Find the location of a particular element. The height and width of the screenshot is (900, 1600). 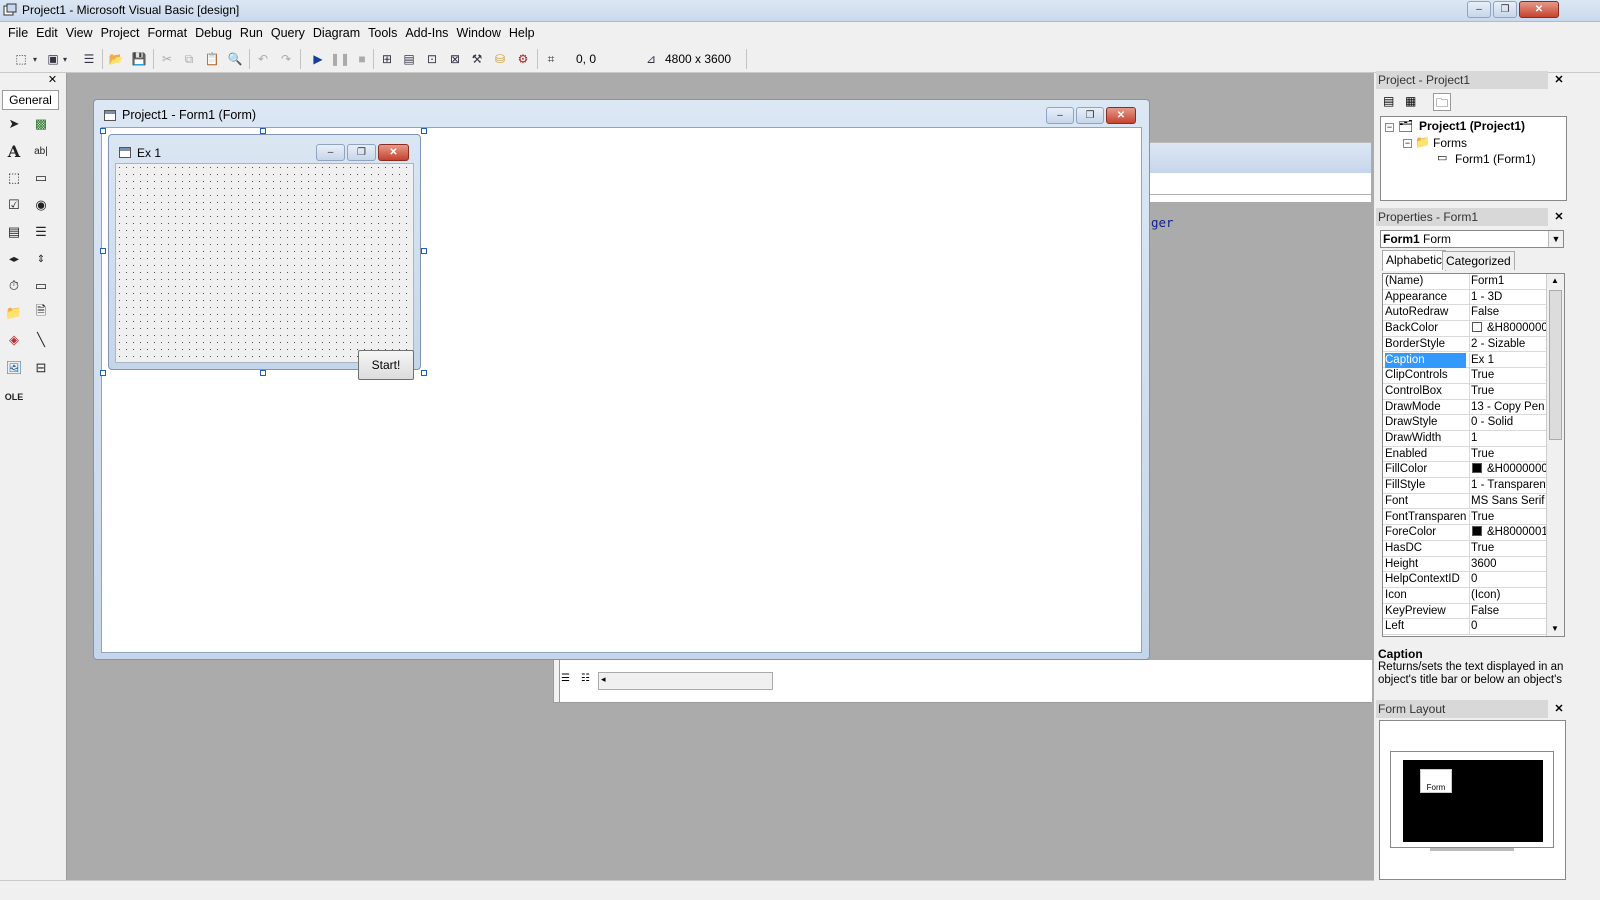

property-row: FillColor&H00000000 is located at coordinates (1464, 470).